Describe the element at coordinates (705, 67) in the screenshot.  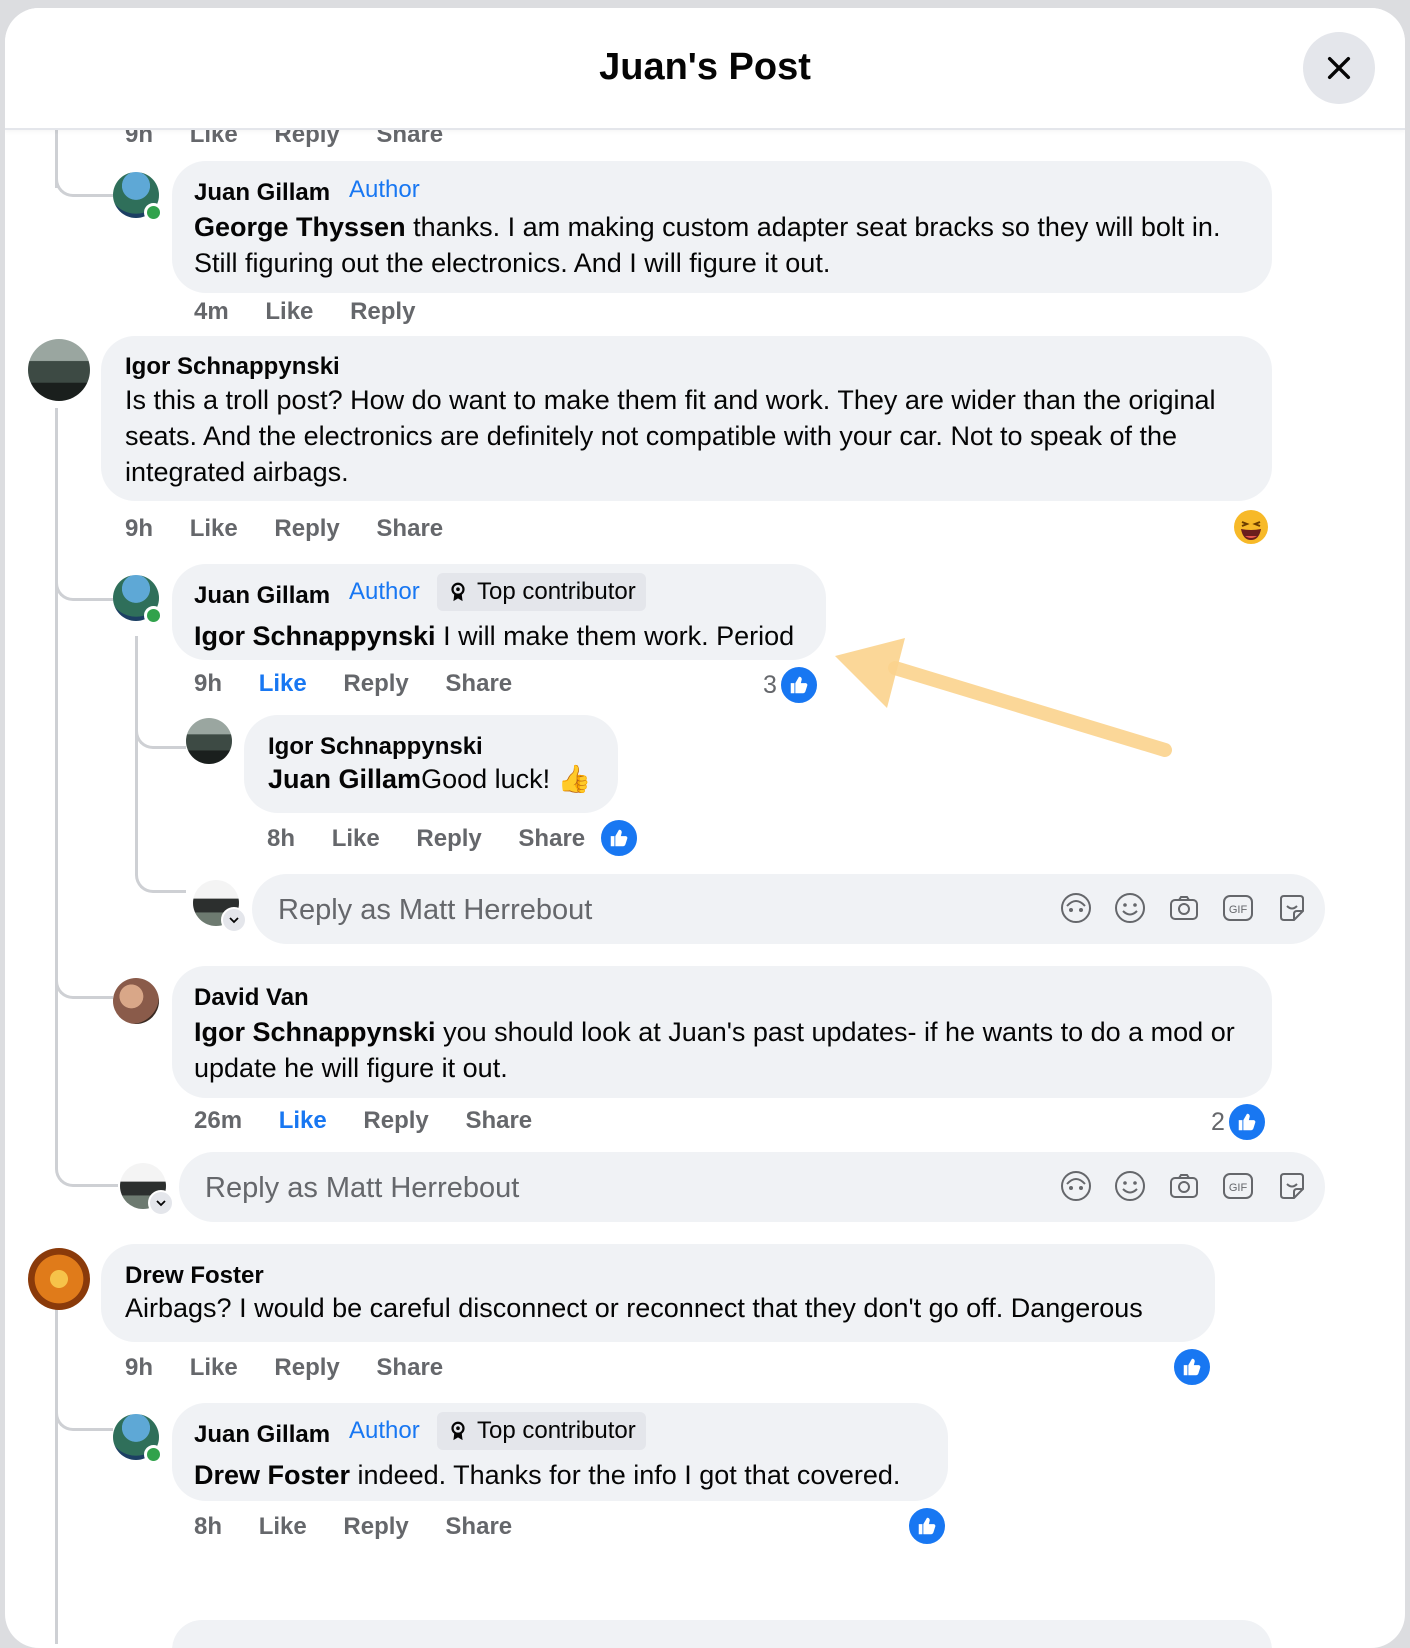
I see `page-title: Juan's Post` at that location.